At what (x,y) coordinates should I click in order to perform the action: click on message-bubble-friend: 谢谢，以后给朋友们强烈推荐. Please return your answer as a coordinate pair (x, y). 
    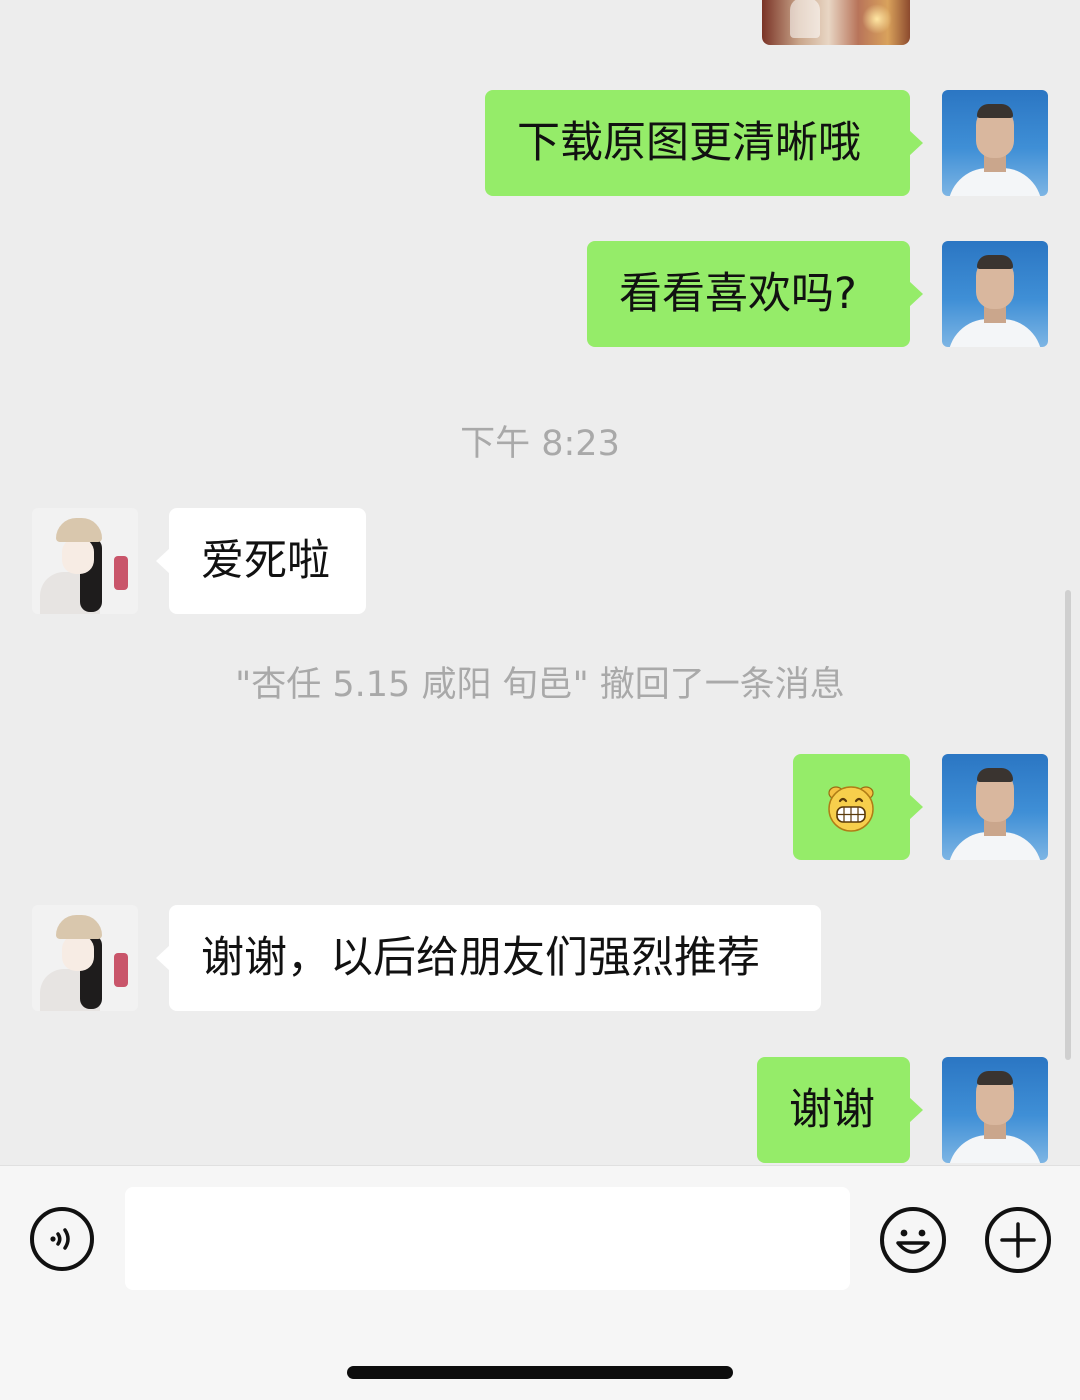
    Looking at the image, I should click on (488, 958).